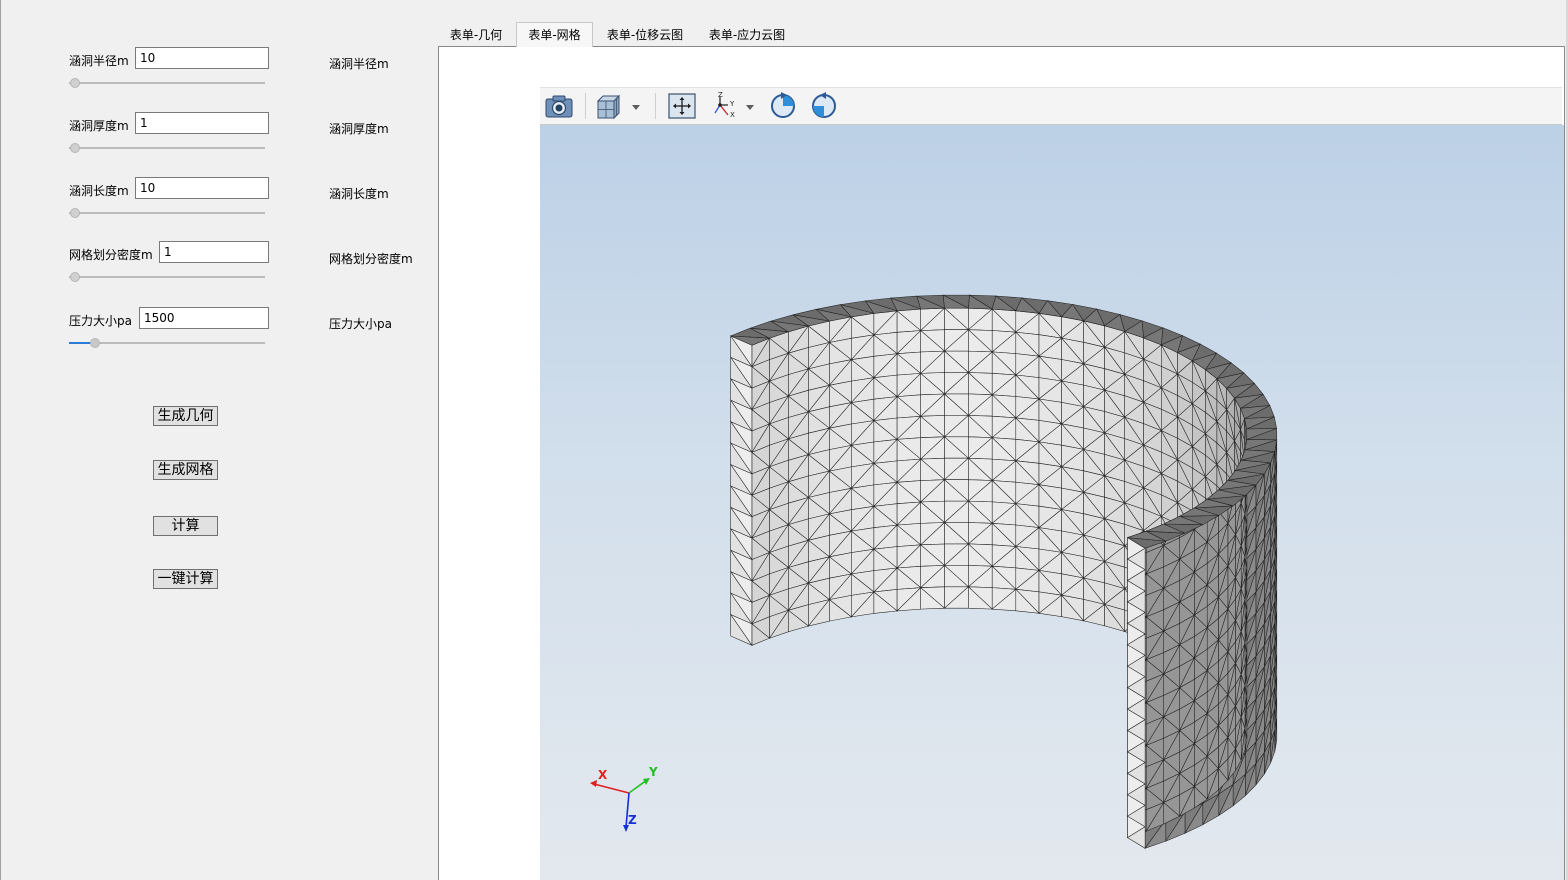 This screenshot has height=880, width=1568. I want to click on length-input, so click(202, 188).